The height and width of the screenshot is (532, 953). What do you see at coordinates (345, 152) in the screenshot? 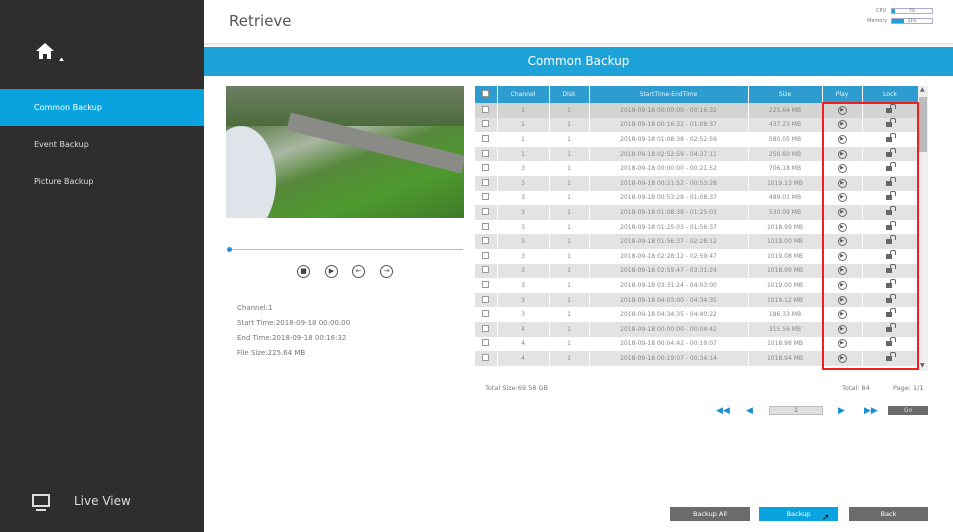
I see `video-preview` at bounding box center [345, 152].